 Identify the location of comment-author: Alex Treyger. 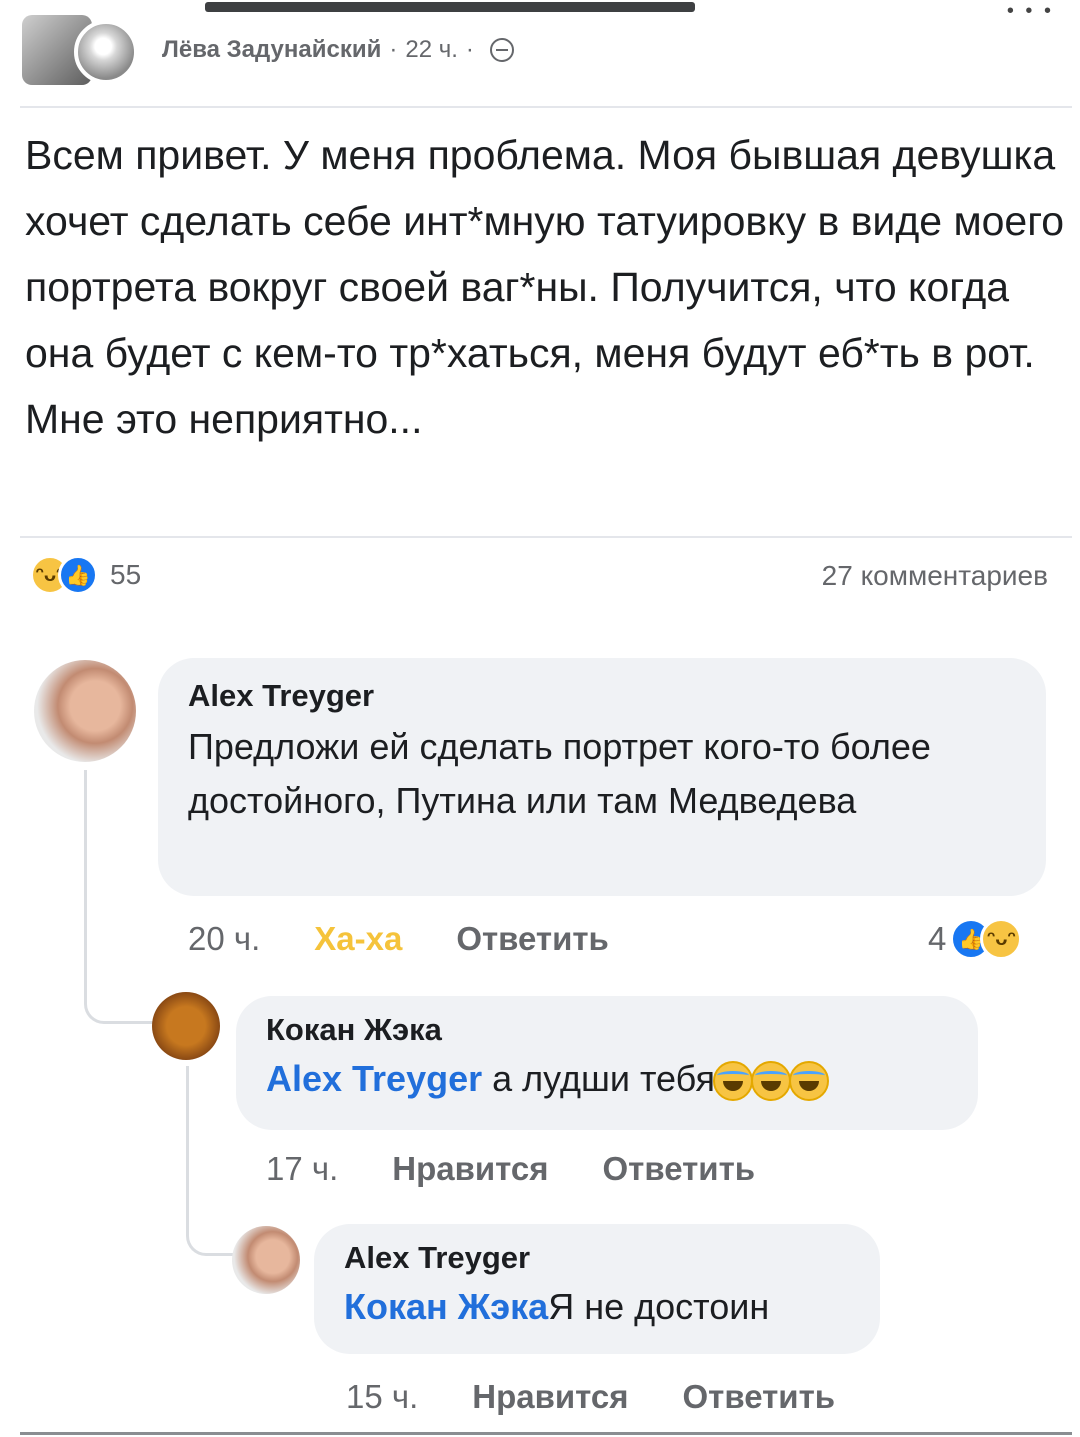
(602, 696).